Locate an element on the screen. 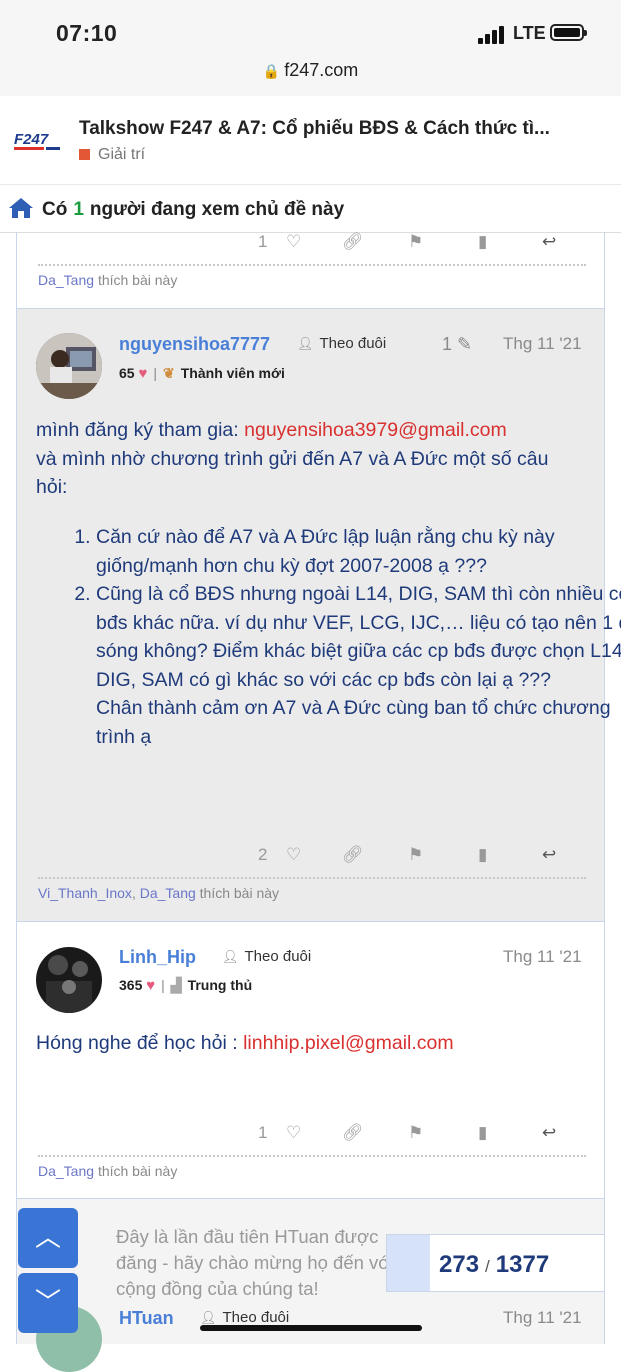 The height and width of the screenshot is (1372, 621). scroll-up-button: ︿ is located at coordinates (48, 1238).